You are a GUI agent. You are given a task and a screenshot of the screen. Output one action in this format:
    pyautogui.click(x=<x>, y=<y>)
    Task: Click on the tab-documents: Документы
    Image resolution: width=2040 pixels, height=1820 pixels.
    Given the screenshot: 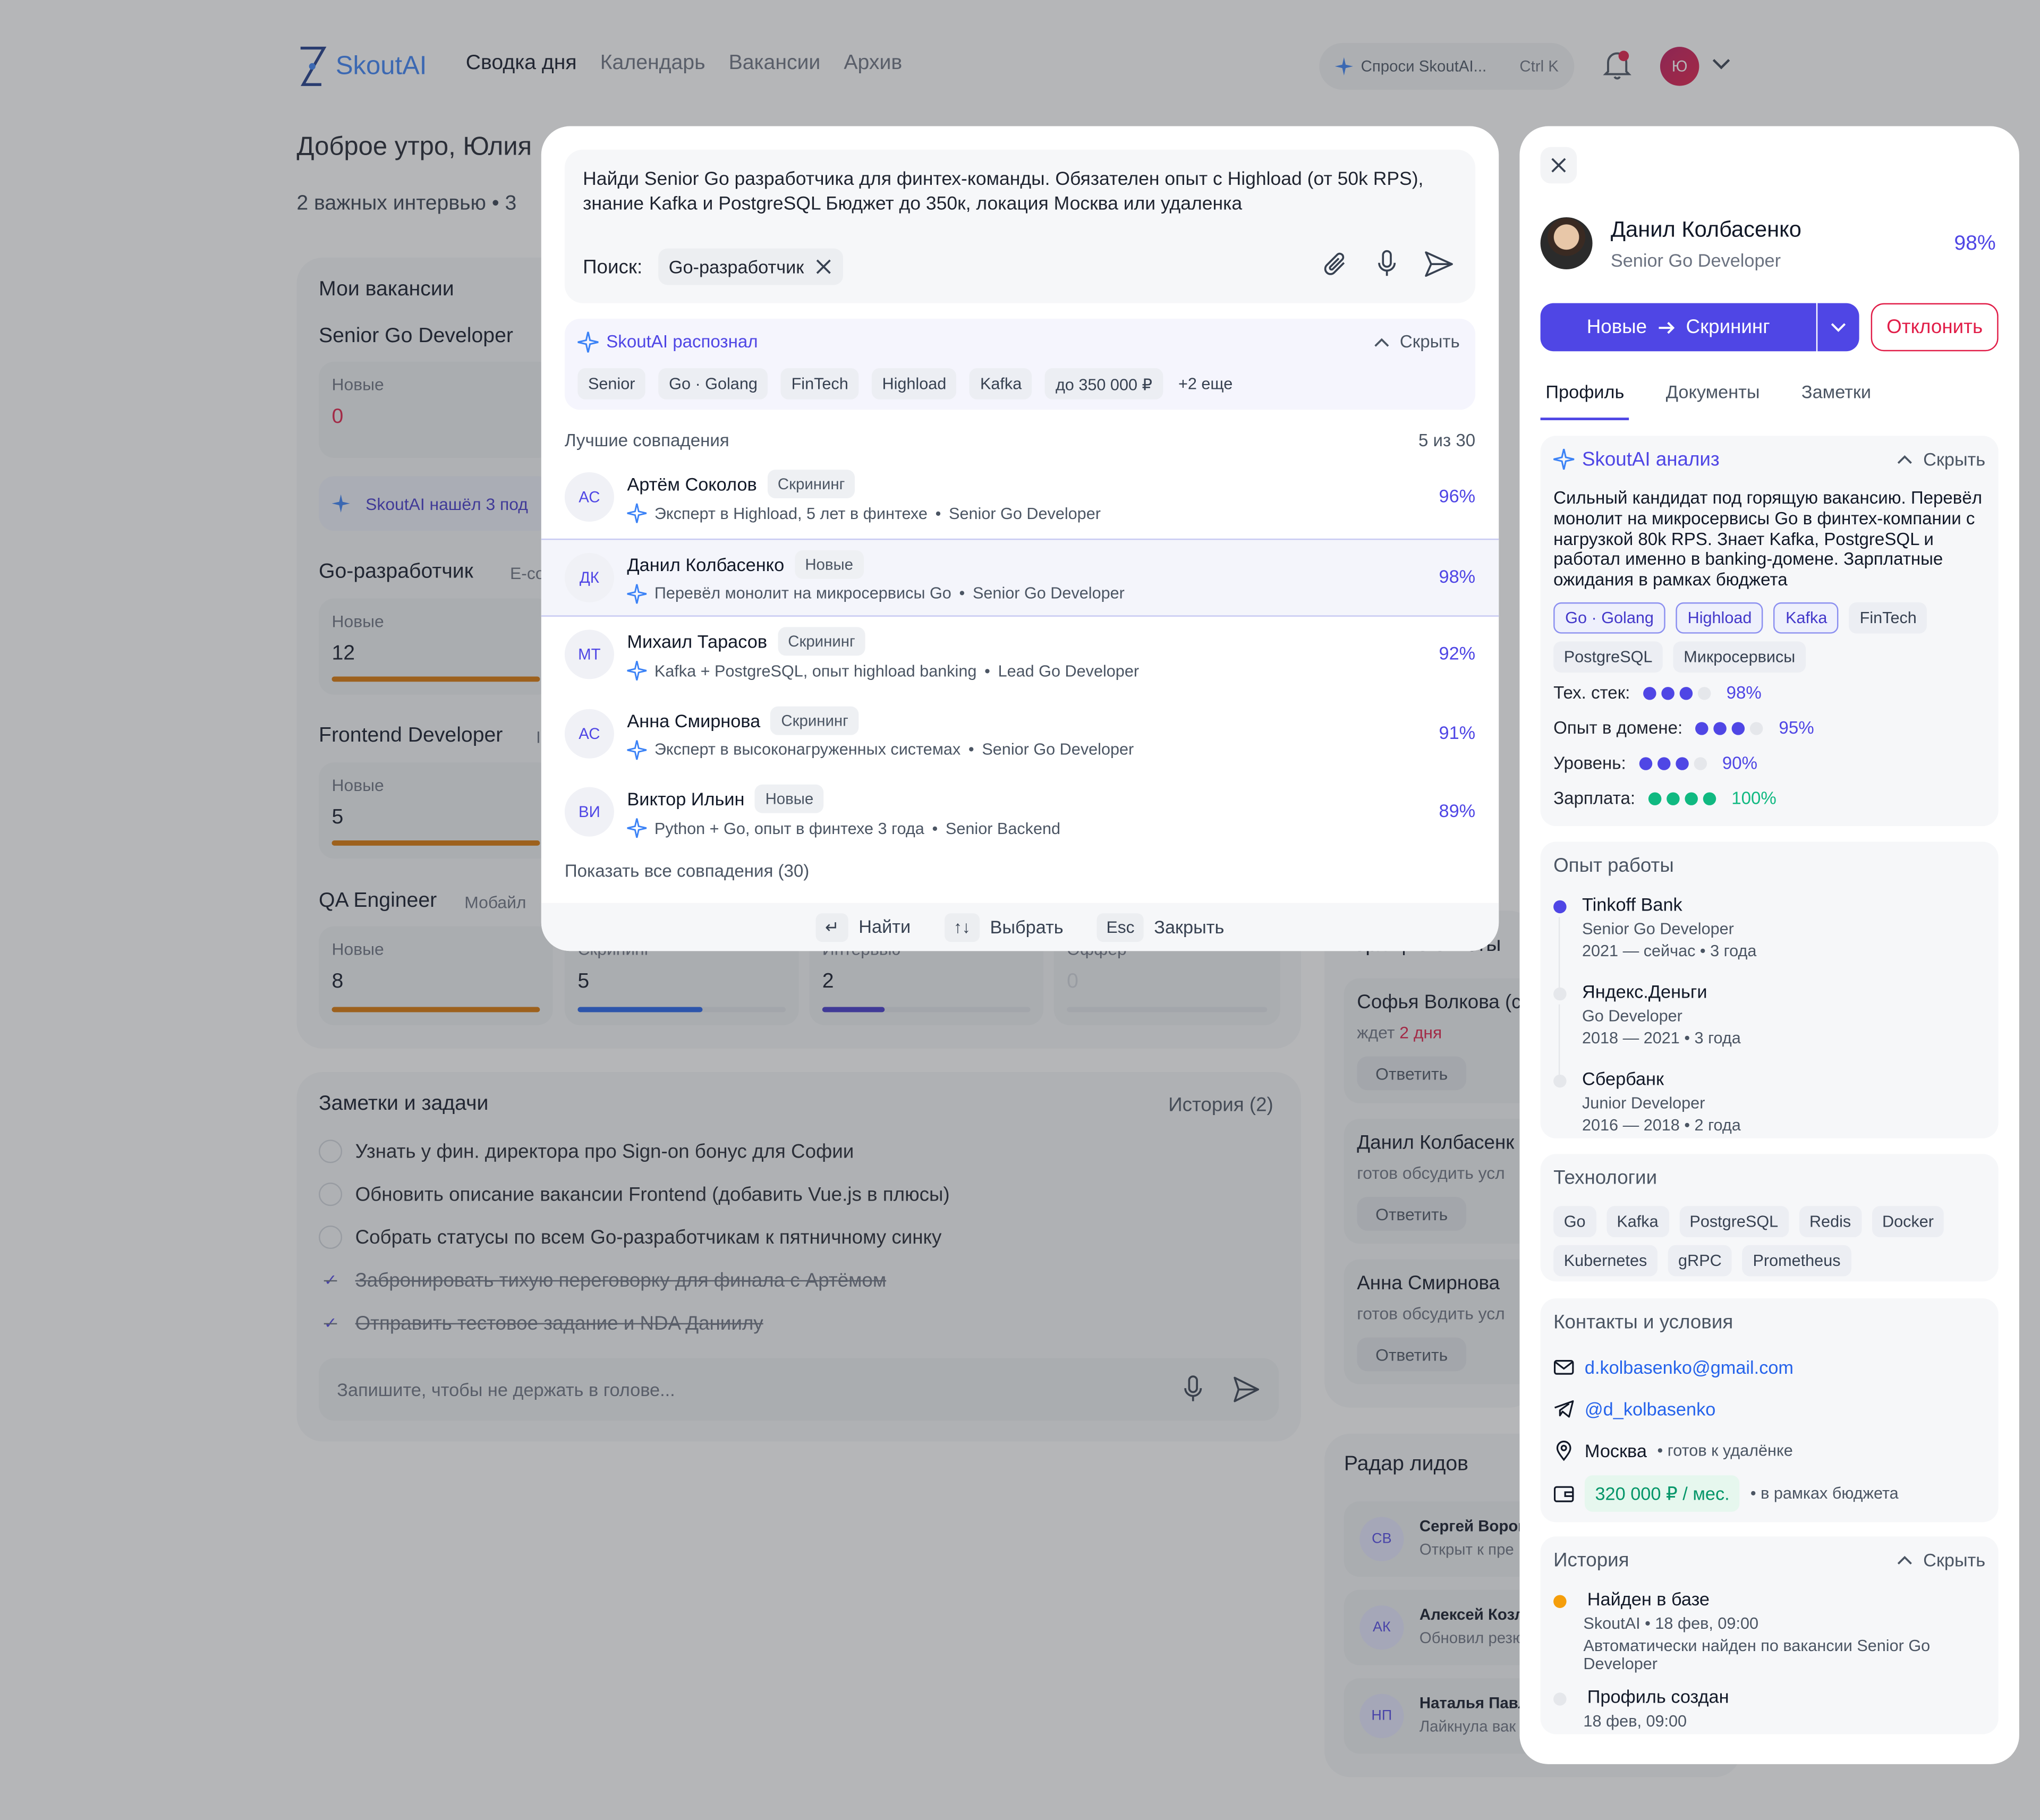 What is the action you would take?
    pyautogui.click(x=1713, y=400)
    